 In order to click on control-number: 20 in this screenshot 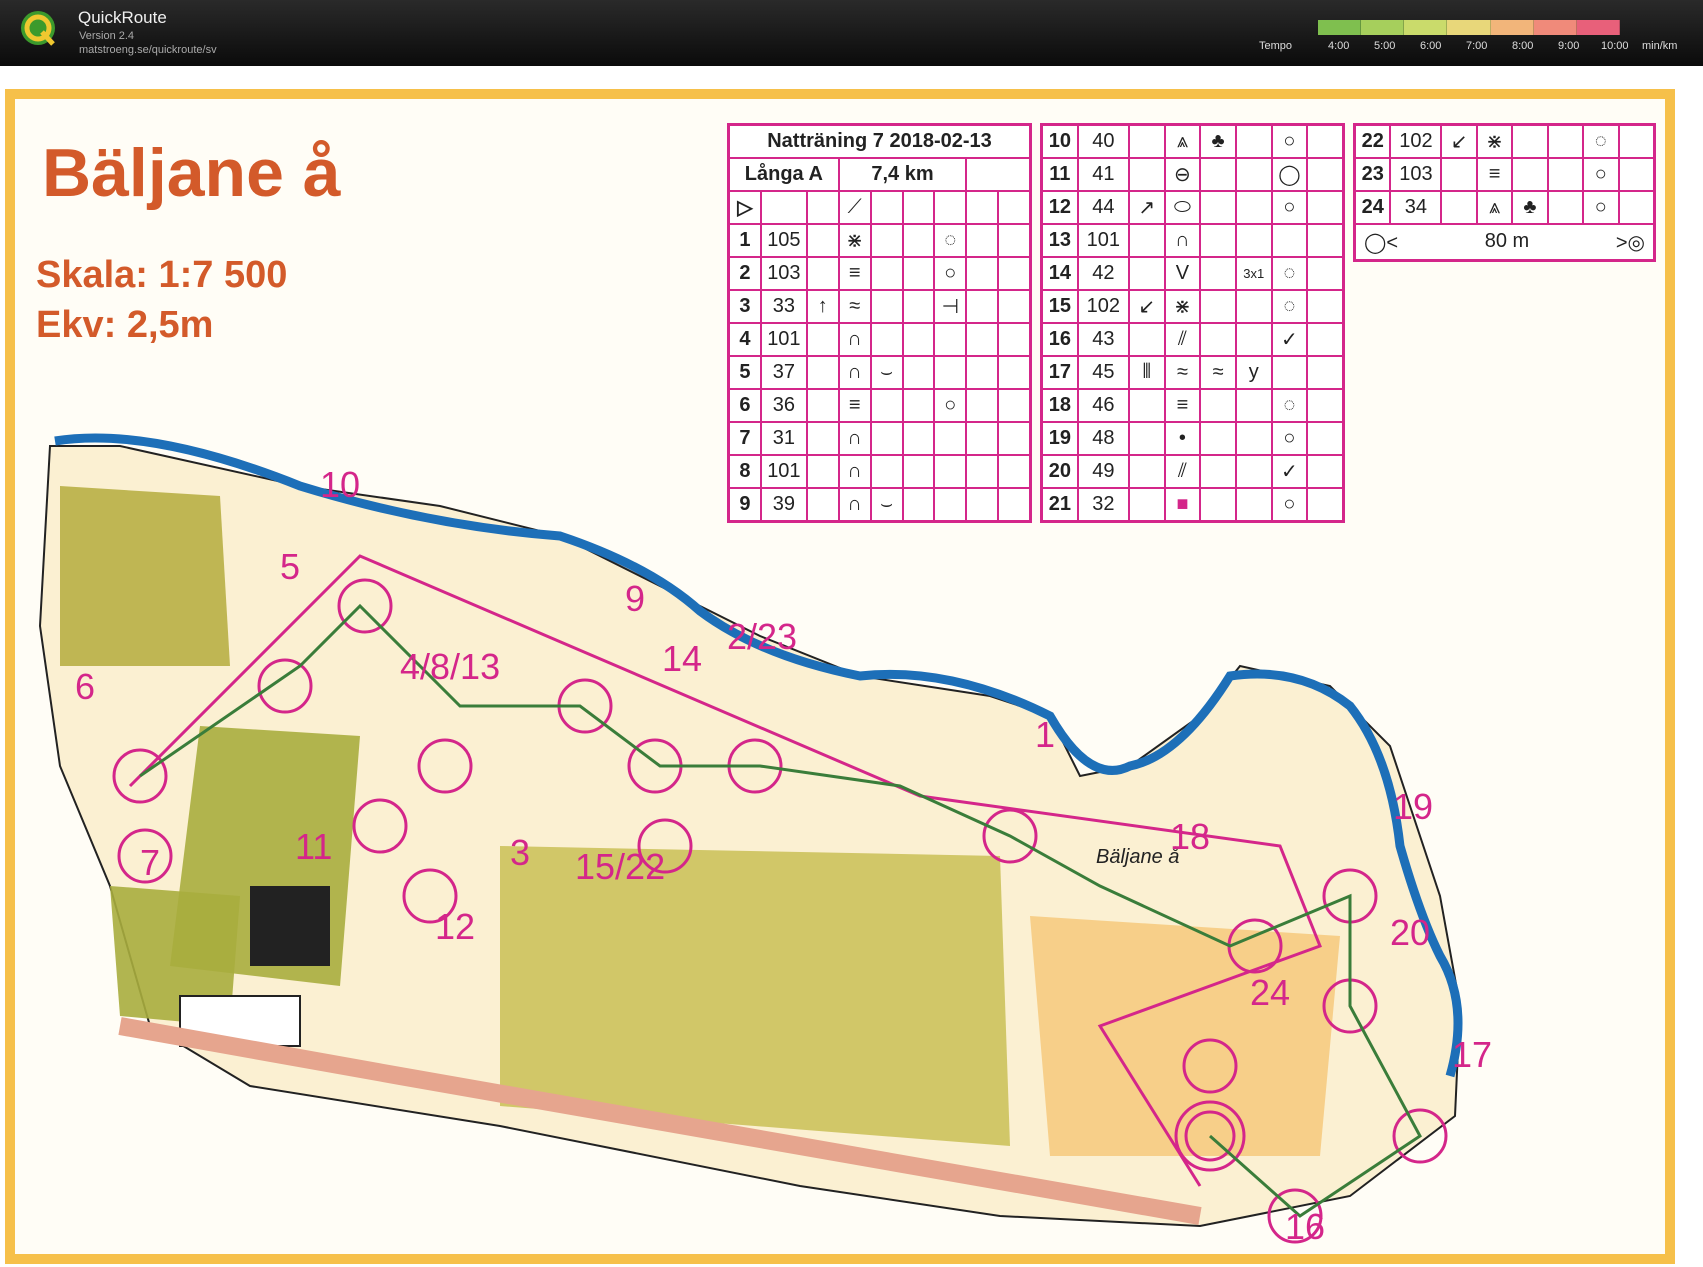, I will do `click(1059, 471)`.